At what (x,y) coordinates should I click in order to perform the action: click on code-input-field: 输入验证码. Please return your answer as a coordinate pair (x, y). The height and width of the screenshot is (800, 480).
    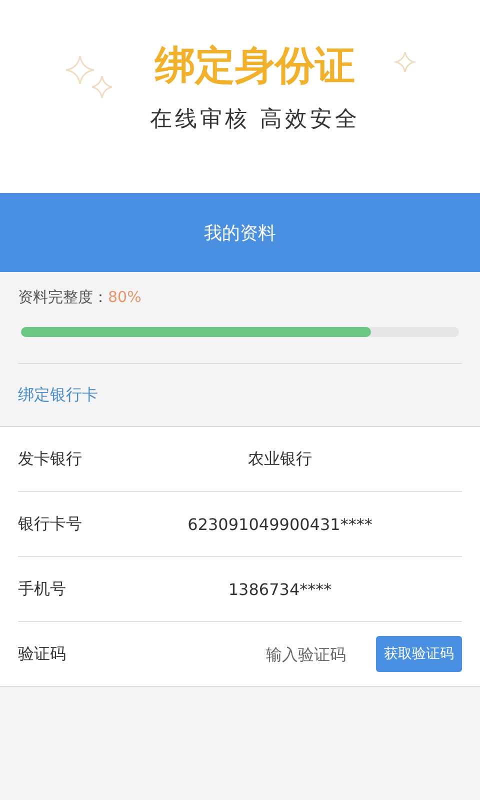
    Looking at the image, I should click on (257, 654).